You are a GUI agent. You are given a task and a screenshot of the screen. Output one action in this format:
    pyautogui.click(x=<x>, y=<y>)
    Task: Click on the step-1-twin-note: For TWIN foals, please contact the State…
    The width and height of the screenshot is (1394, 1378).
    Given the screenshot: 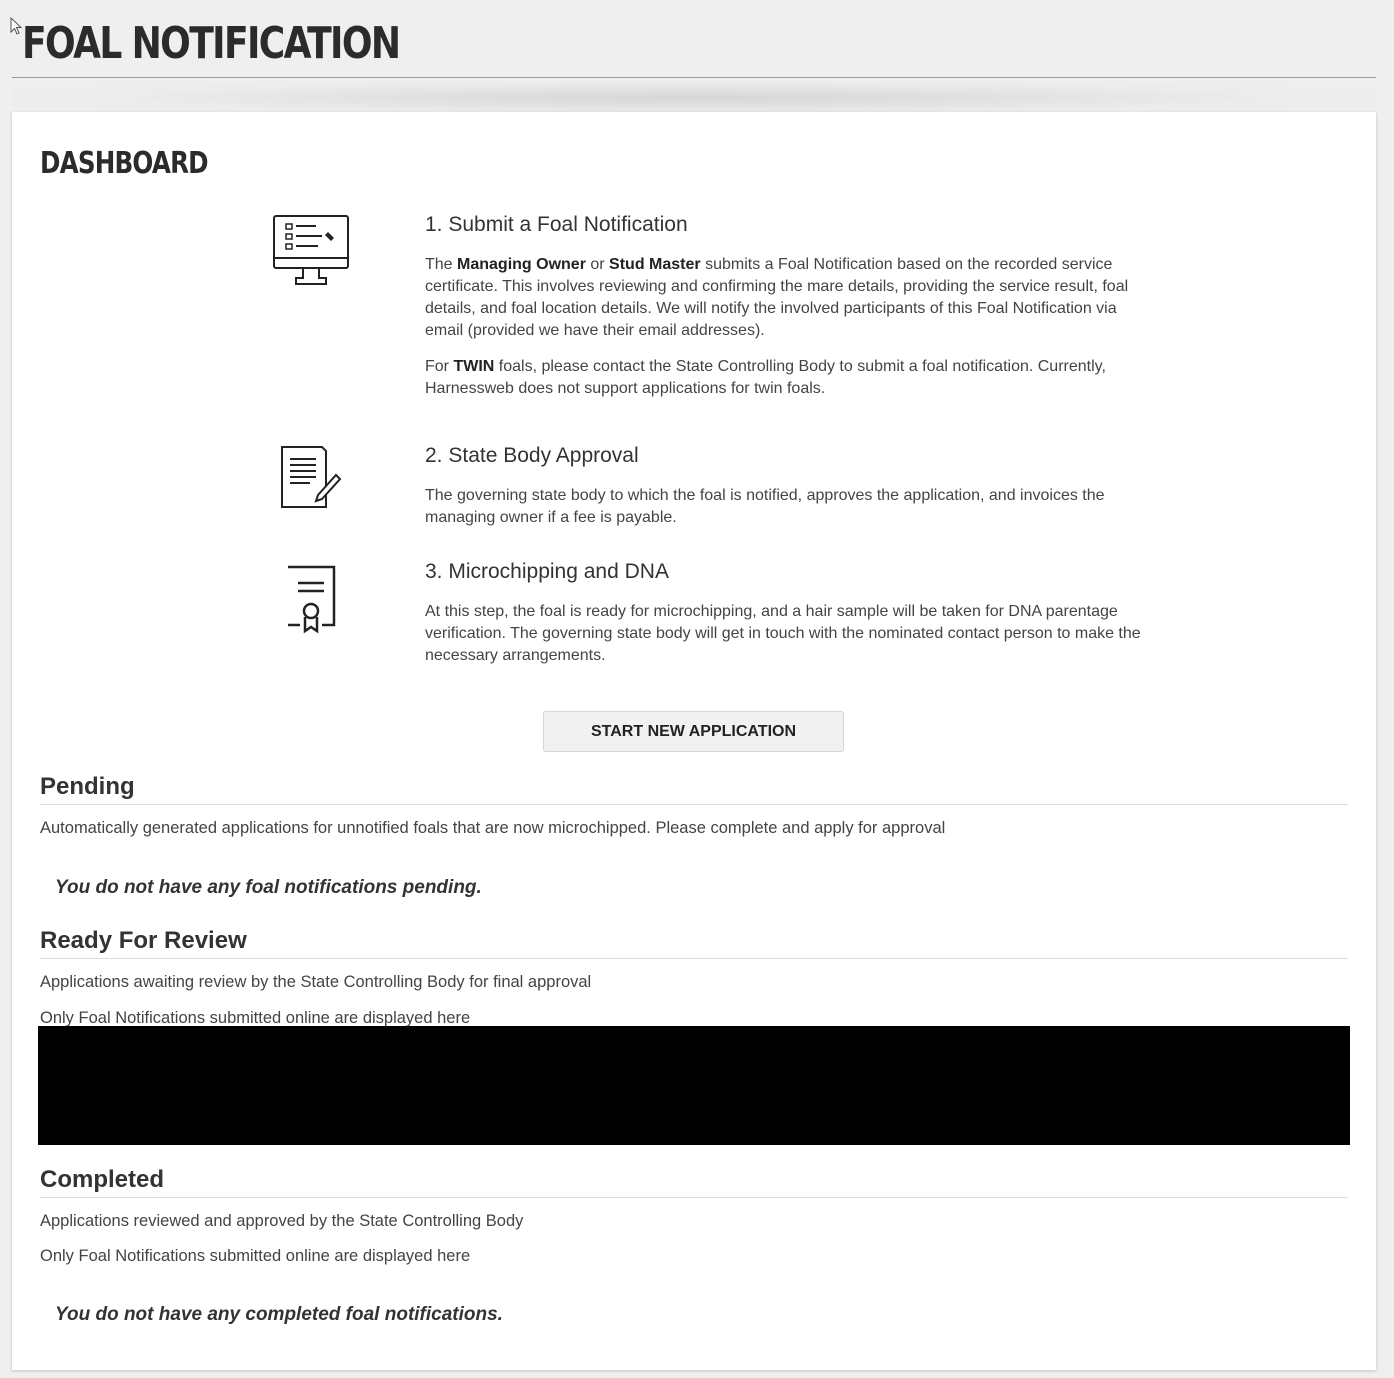 What is the action you would take?
    pyautogui.click(x=765, y=377)
    